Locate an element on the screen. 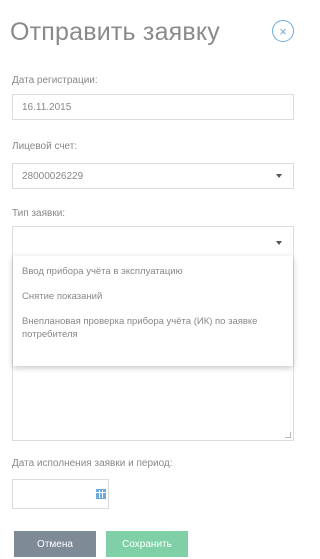 This screenshot has width=320, height=559. save-button: Сохранить is located at coordinates (147, 544).